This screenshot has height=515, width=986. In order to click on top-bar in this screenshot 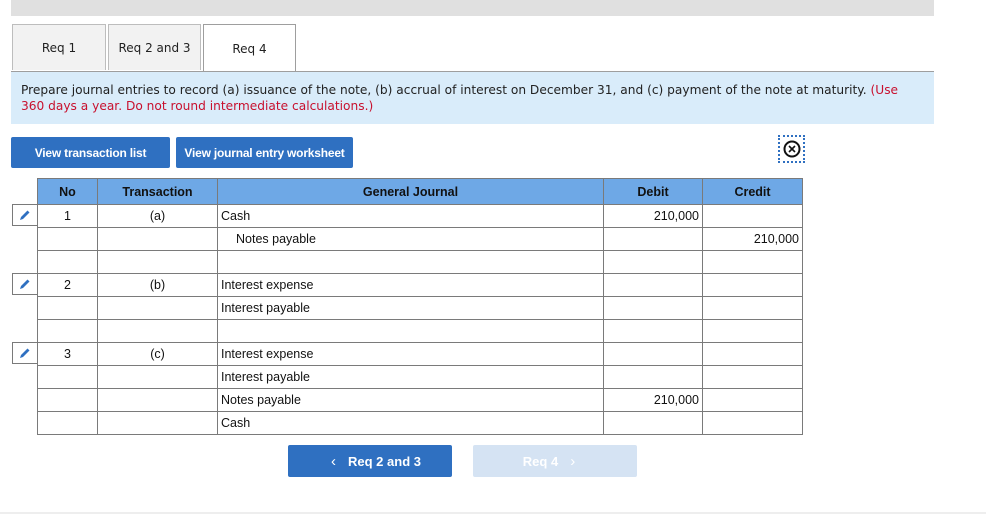, I will do `click(472, 8)`.